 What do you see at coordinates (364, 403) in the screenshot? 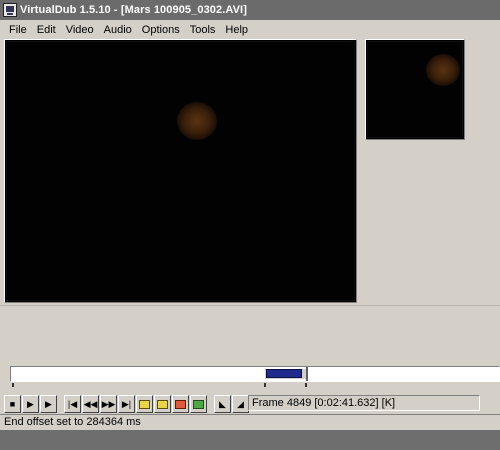
I see `frame-readout: Frame 4849 [0:02:41.632] [K]` at bounding box center [364, 403].